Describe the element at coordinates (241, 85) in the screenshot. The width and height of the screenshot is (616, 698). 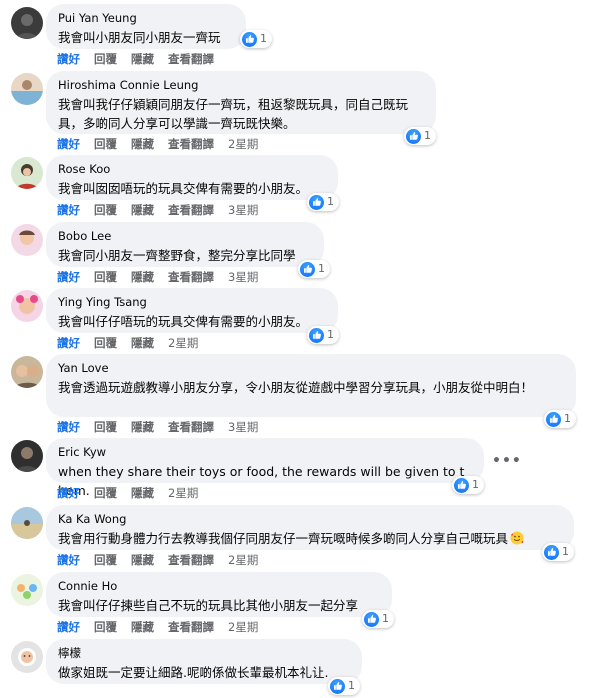
I see `comment-author: Hiroshima Connie Leung` at that location.